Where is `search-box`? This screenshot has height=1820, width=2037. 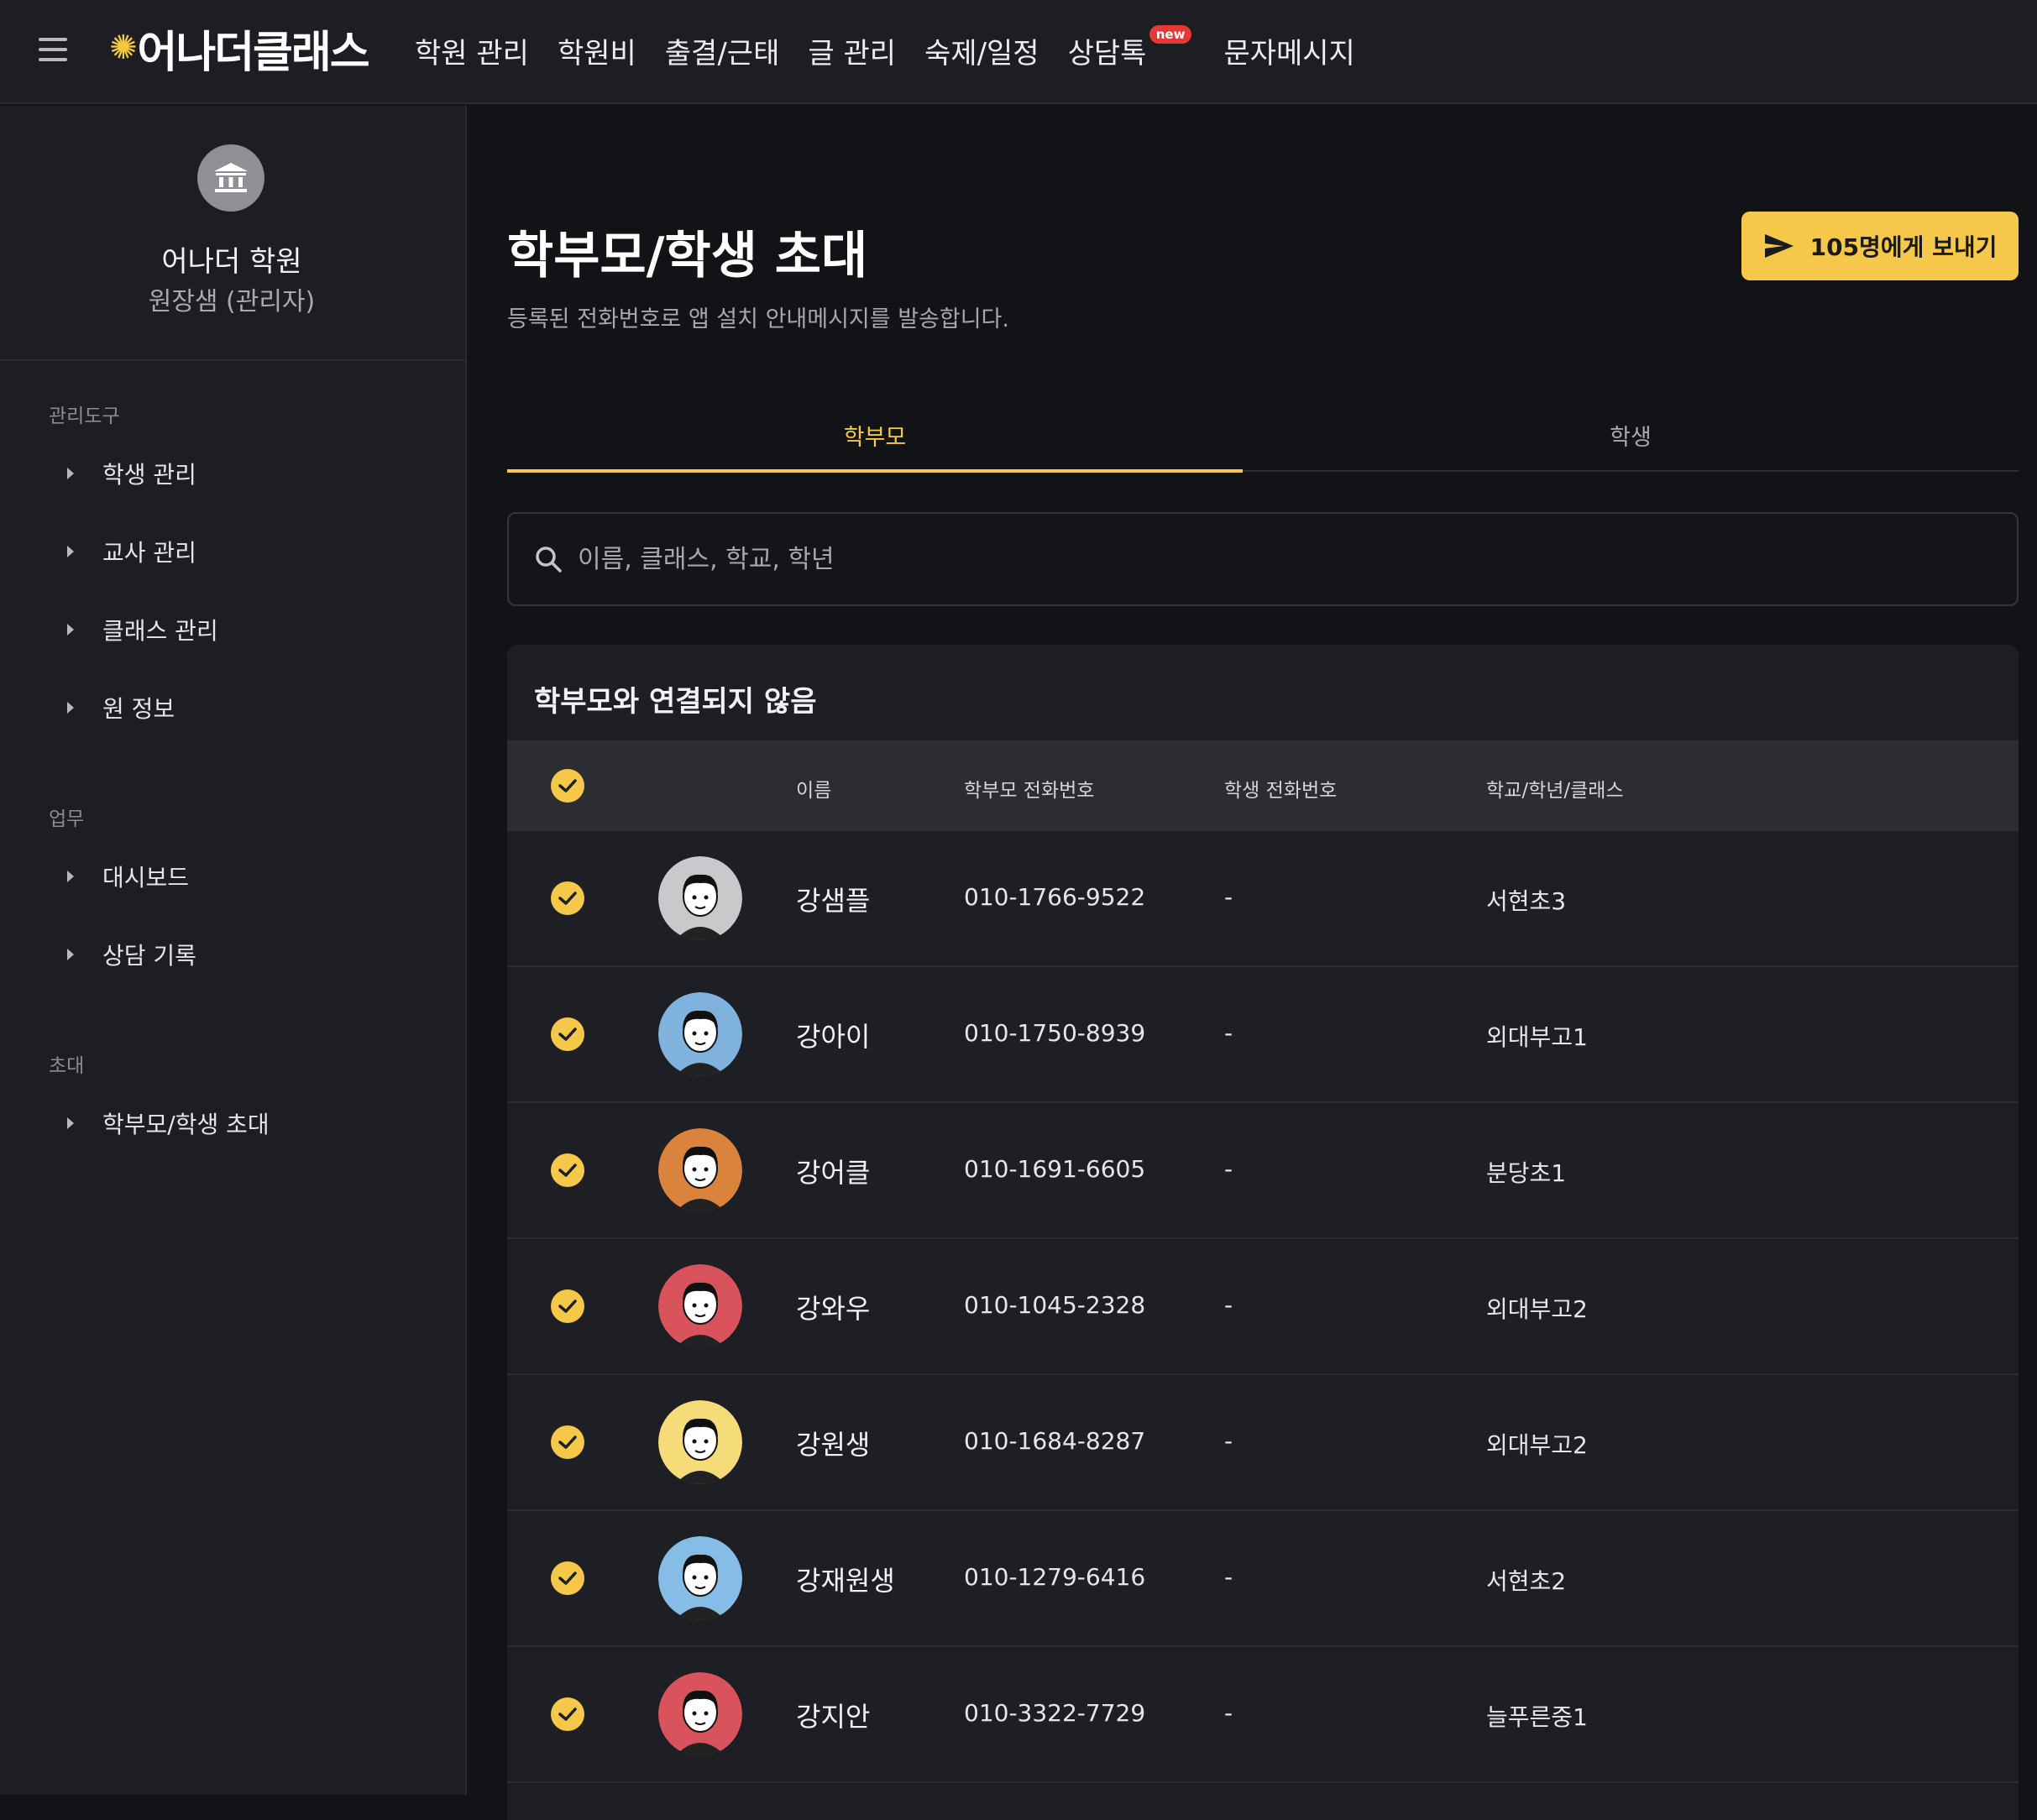 search-box is located at coordinates (1263, 559).